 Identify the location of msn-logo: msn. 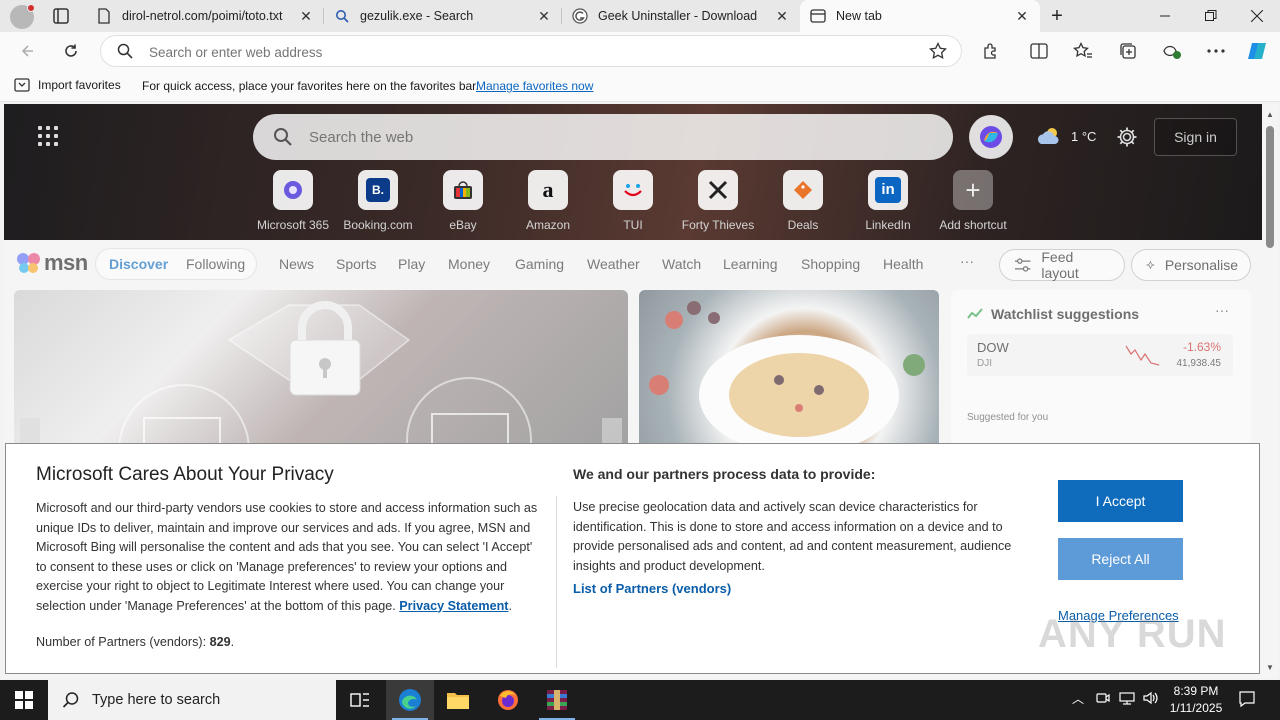
(52, 263).